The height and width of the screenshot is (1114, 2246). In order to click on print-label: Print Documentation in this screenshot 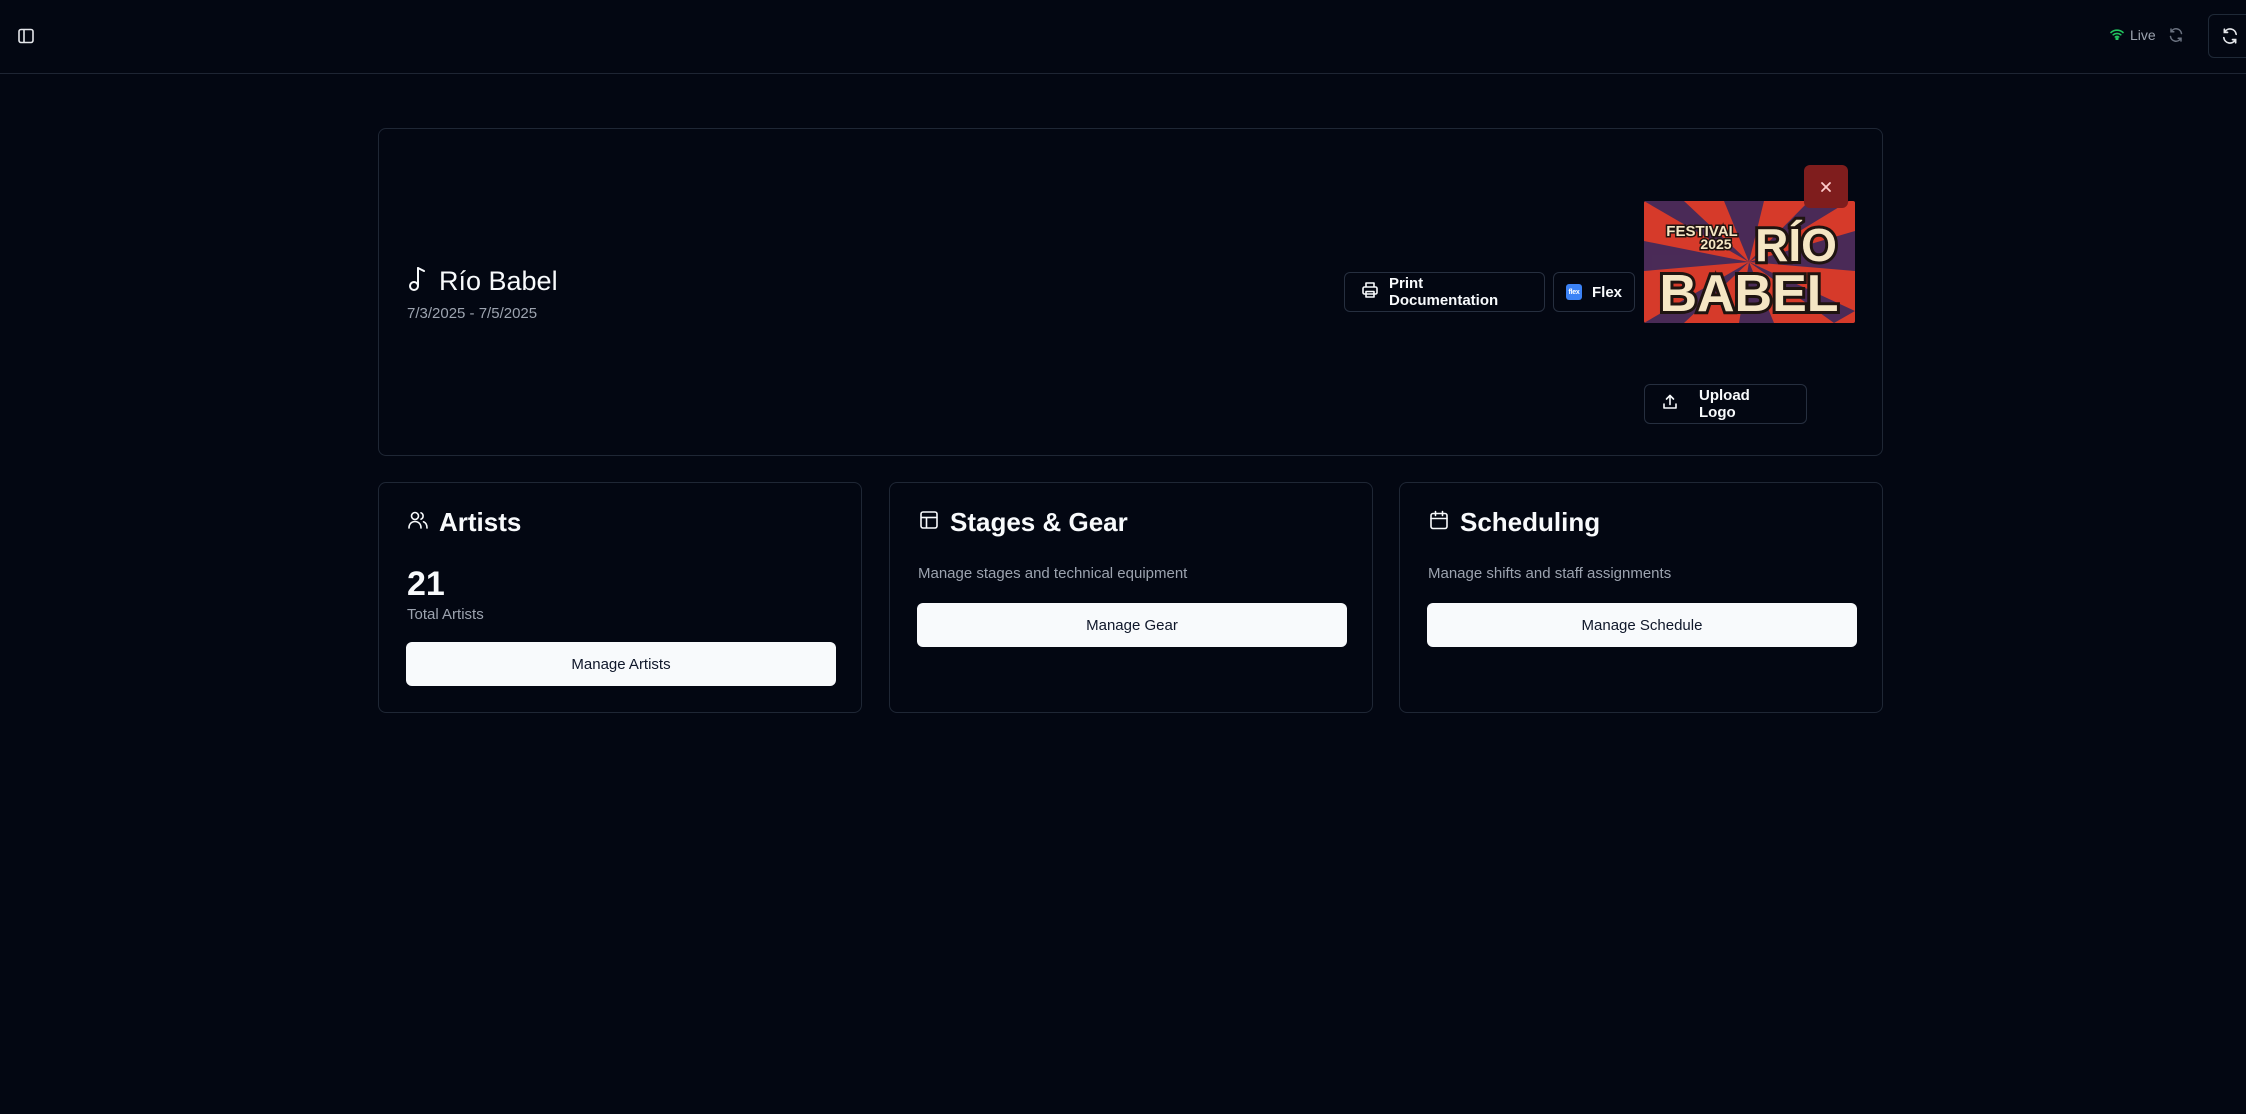, I will do `click(1444, 292)`.